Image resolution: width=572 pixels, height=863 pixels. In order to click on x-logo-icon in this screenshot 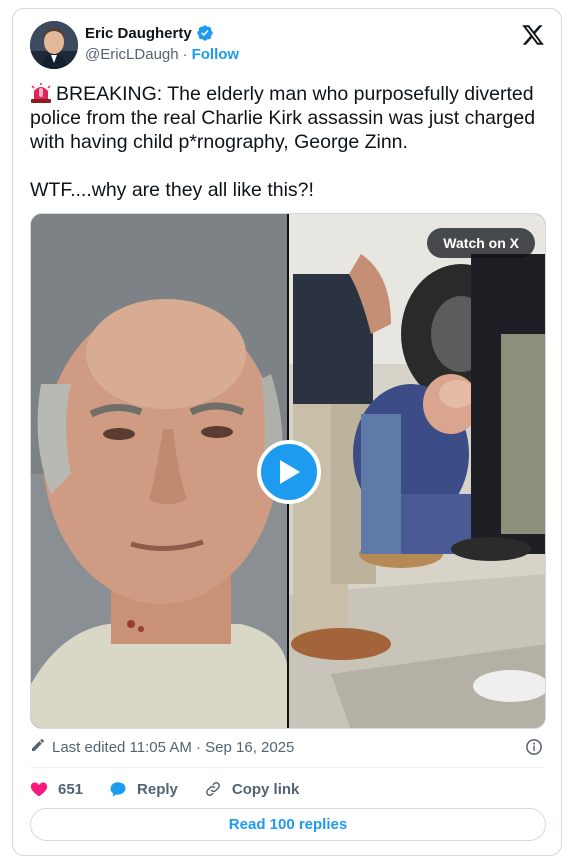, I will do `click(533, 35)`.